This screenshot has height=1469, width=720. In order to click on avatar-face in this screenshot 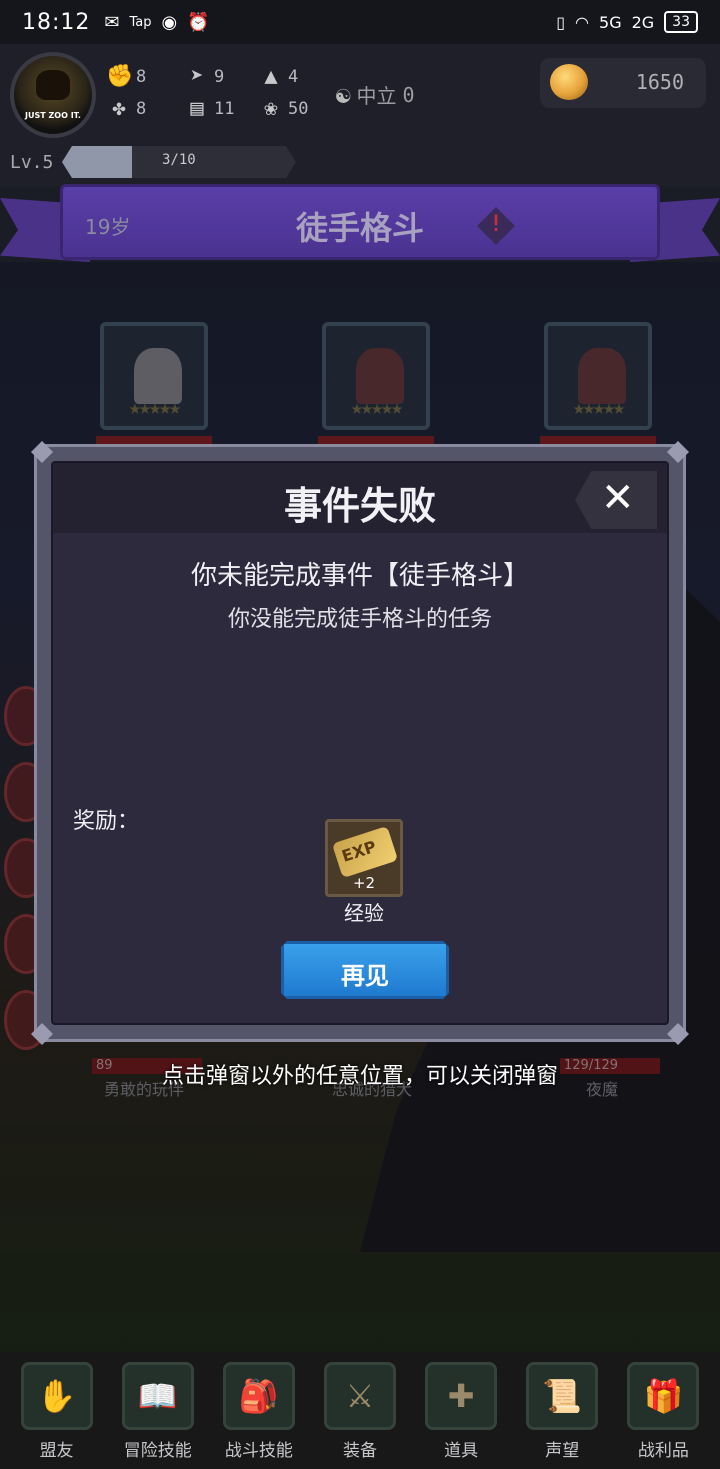, I will do `click(53, 85)`.